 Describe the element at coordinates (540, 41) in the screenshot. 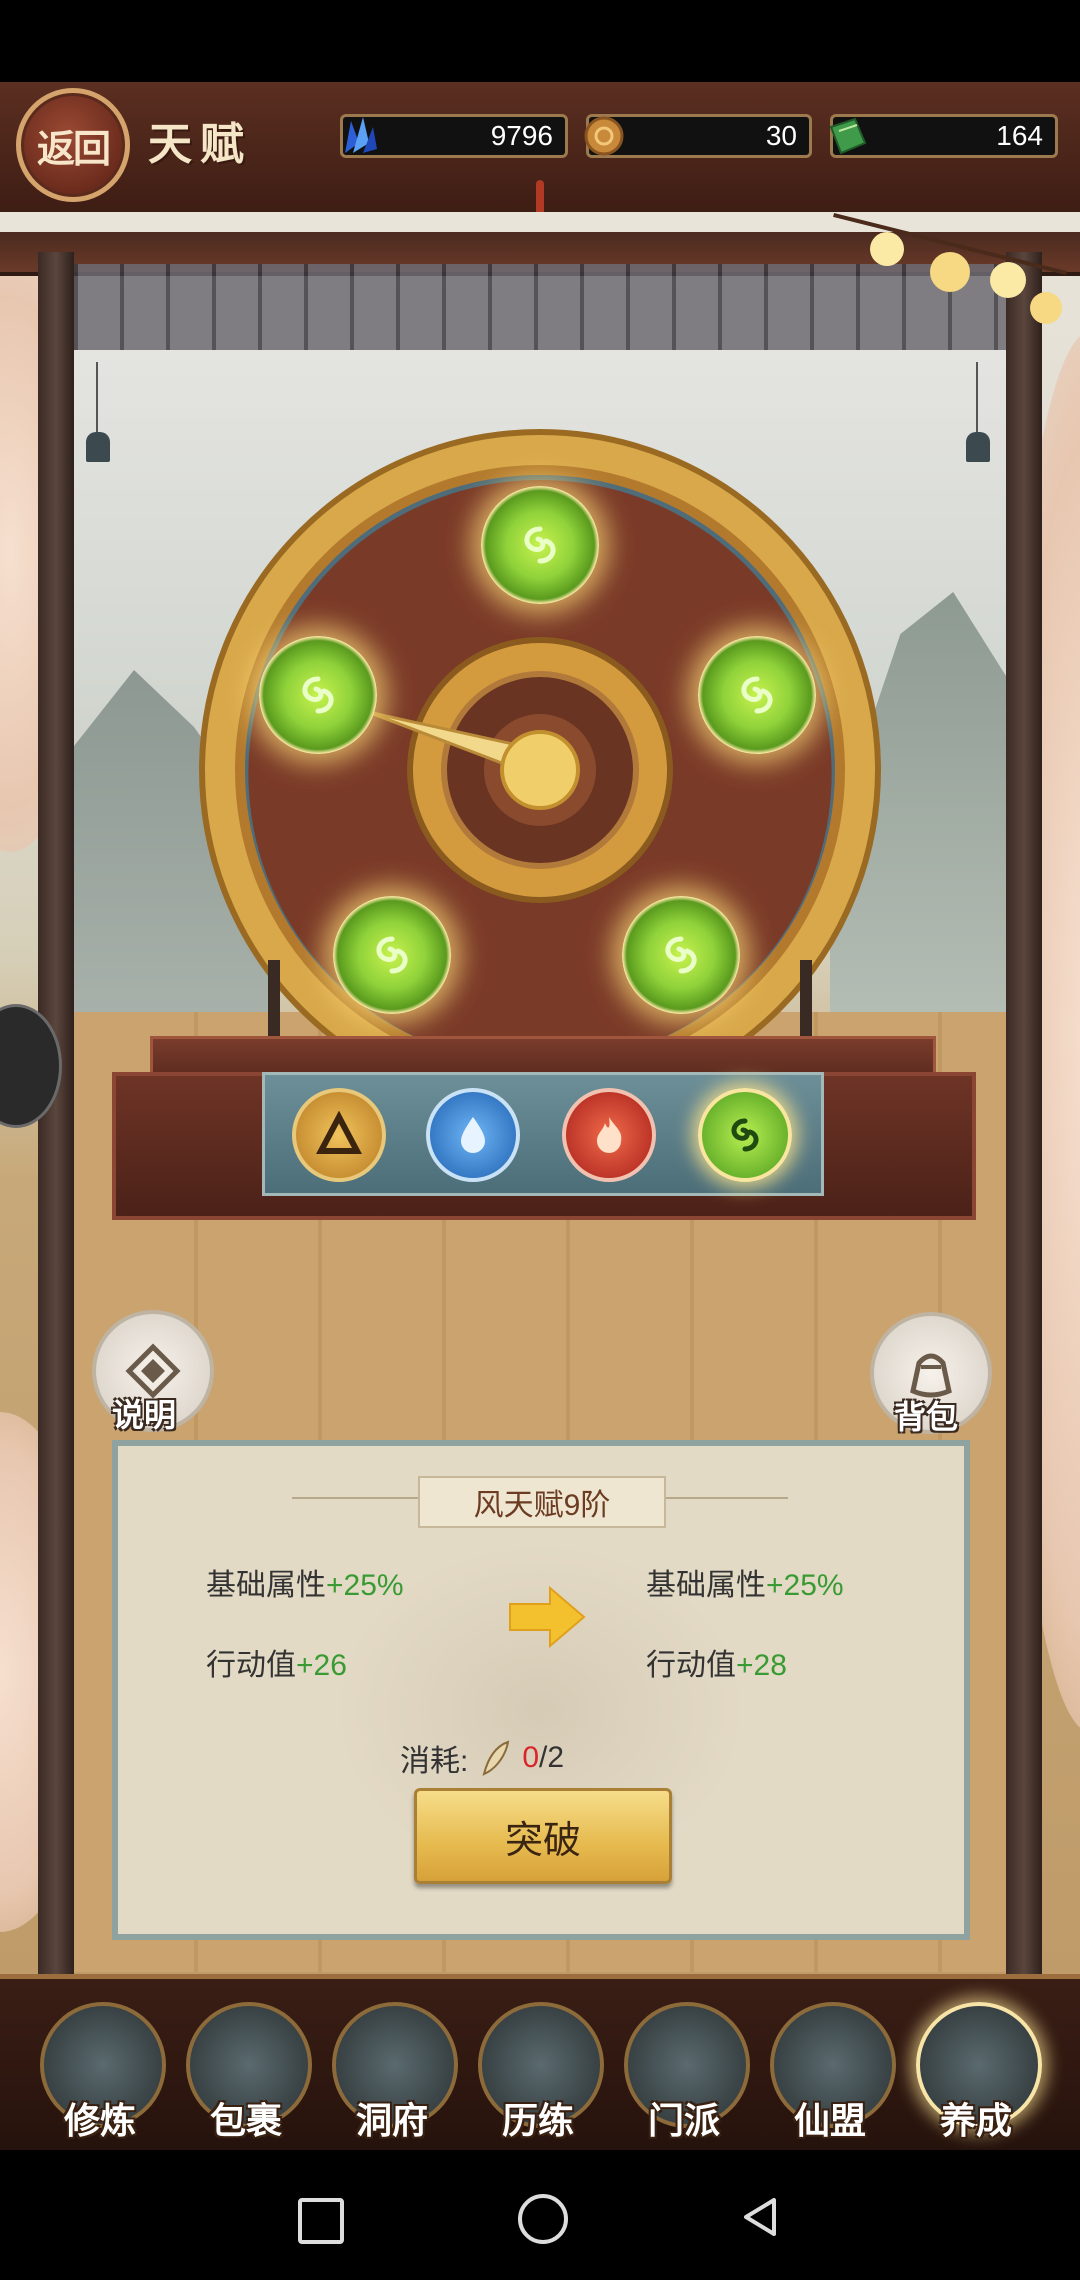

I see `status-bar` at that location.